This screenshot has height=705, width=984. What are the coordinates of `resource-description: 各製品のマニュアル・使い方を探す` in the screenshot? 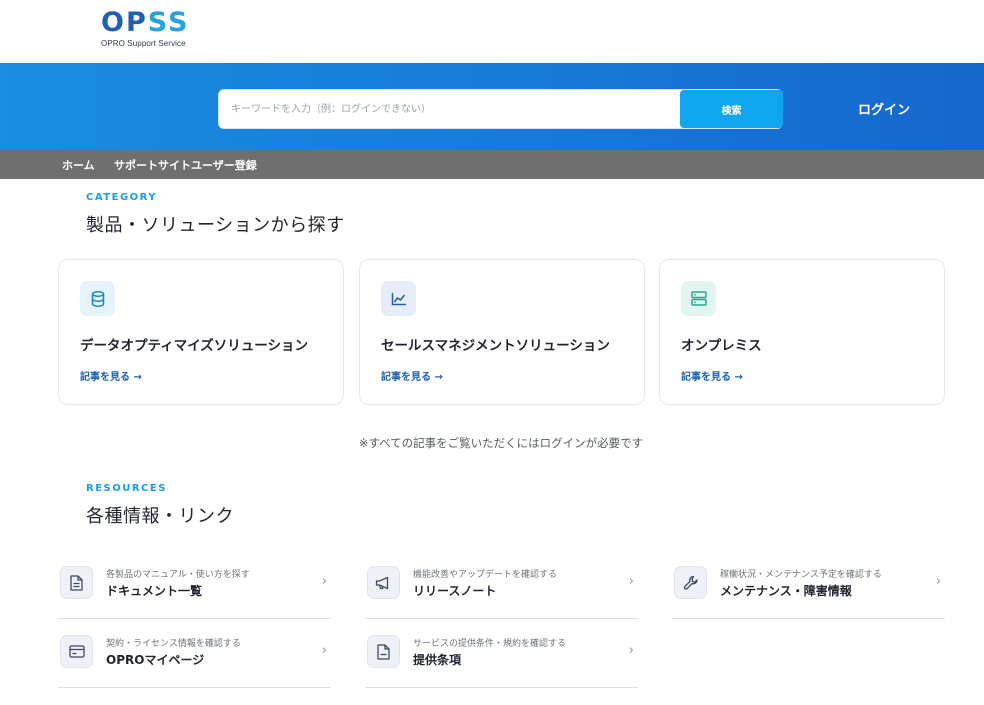 It's located at (178, 575).